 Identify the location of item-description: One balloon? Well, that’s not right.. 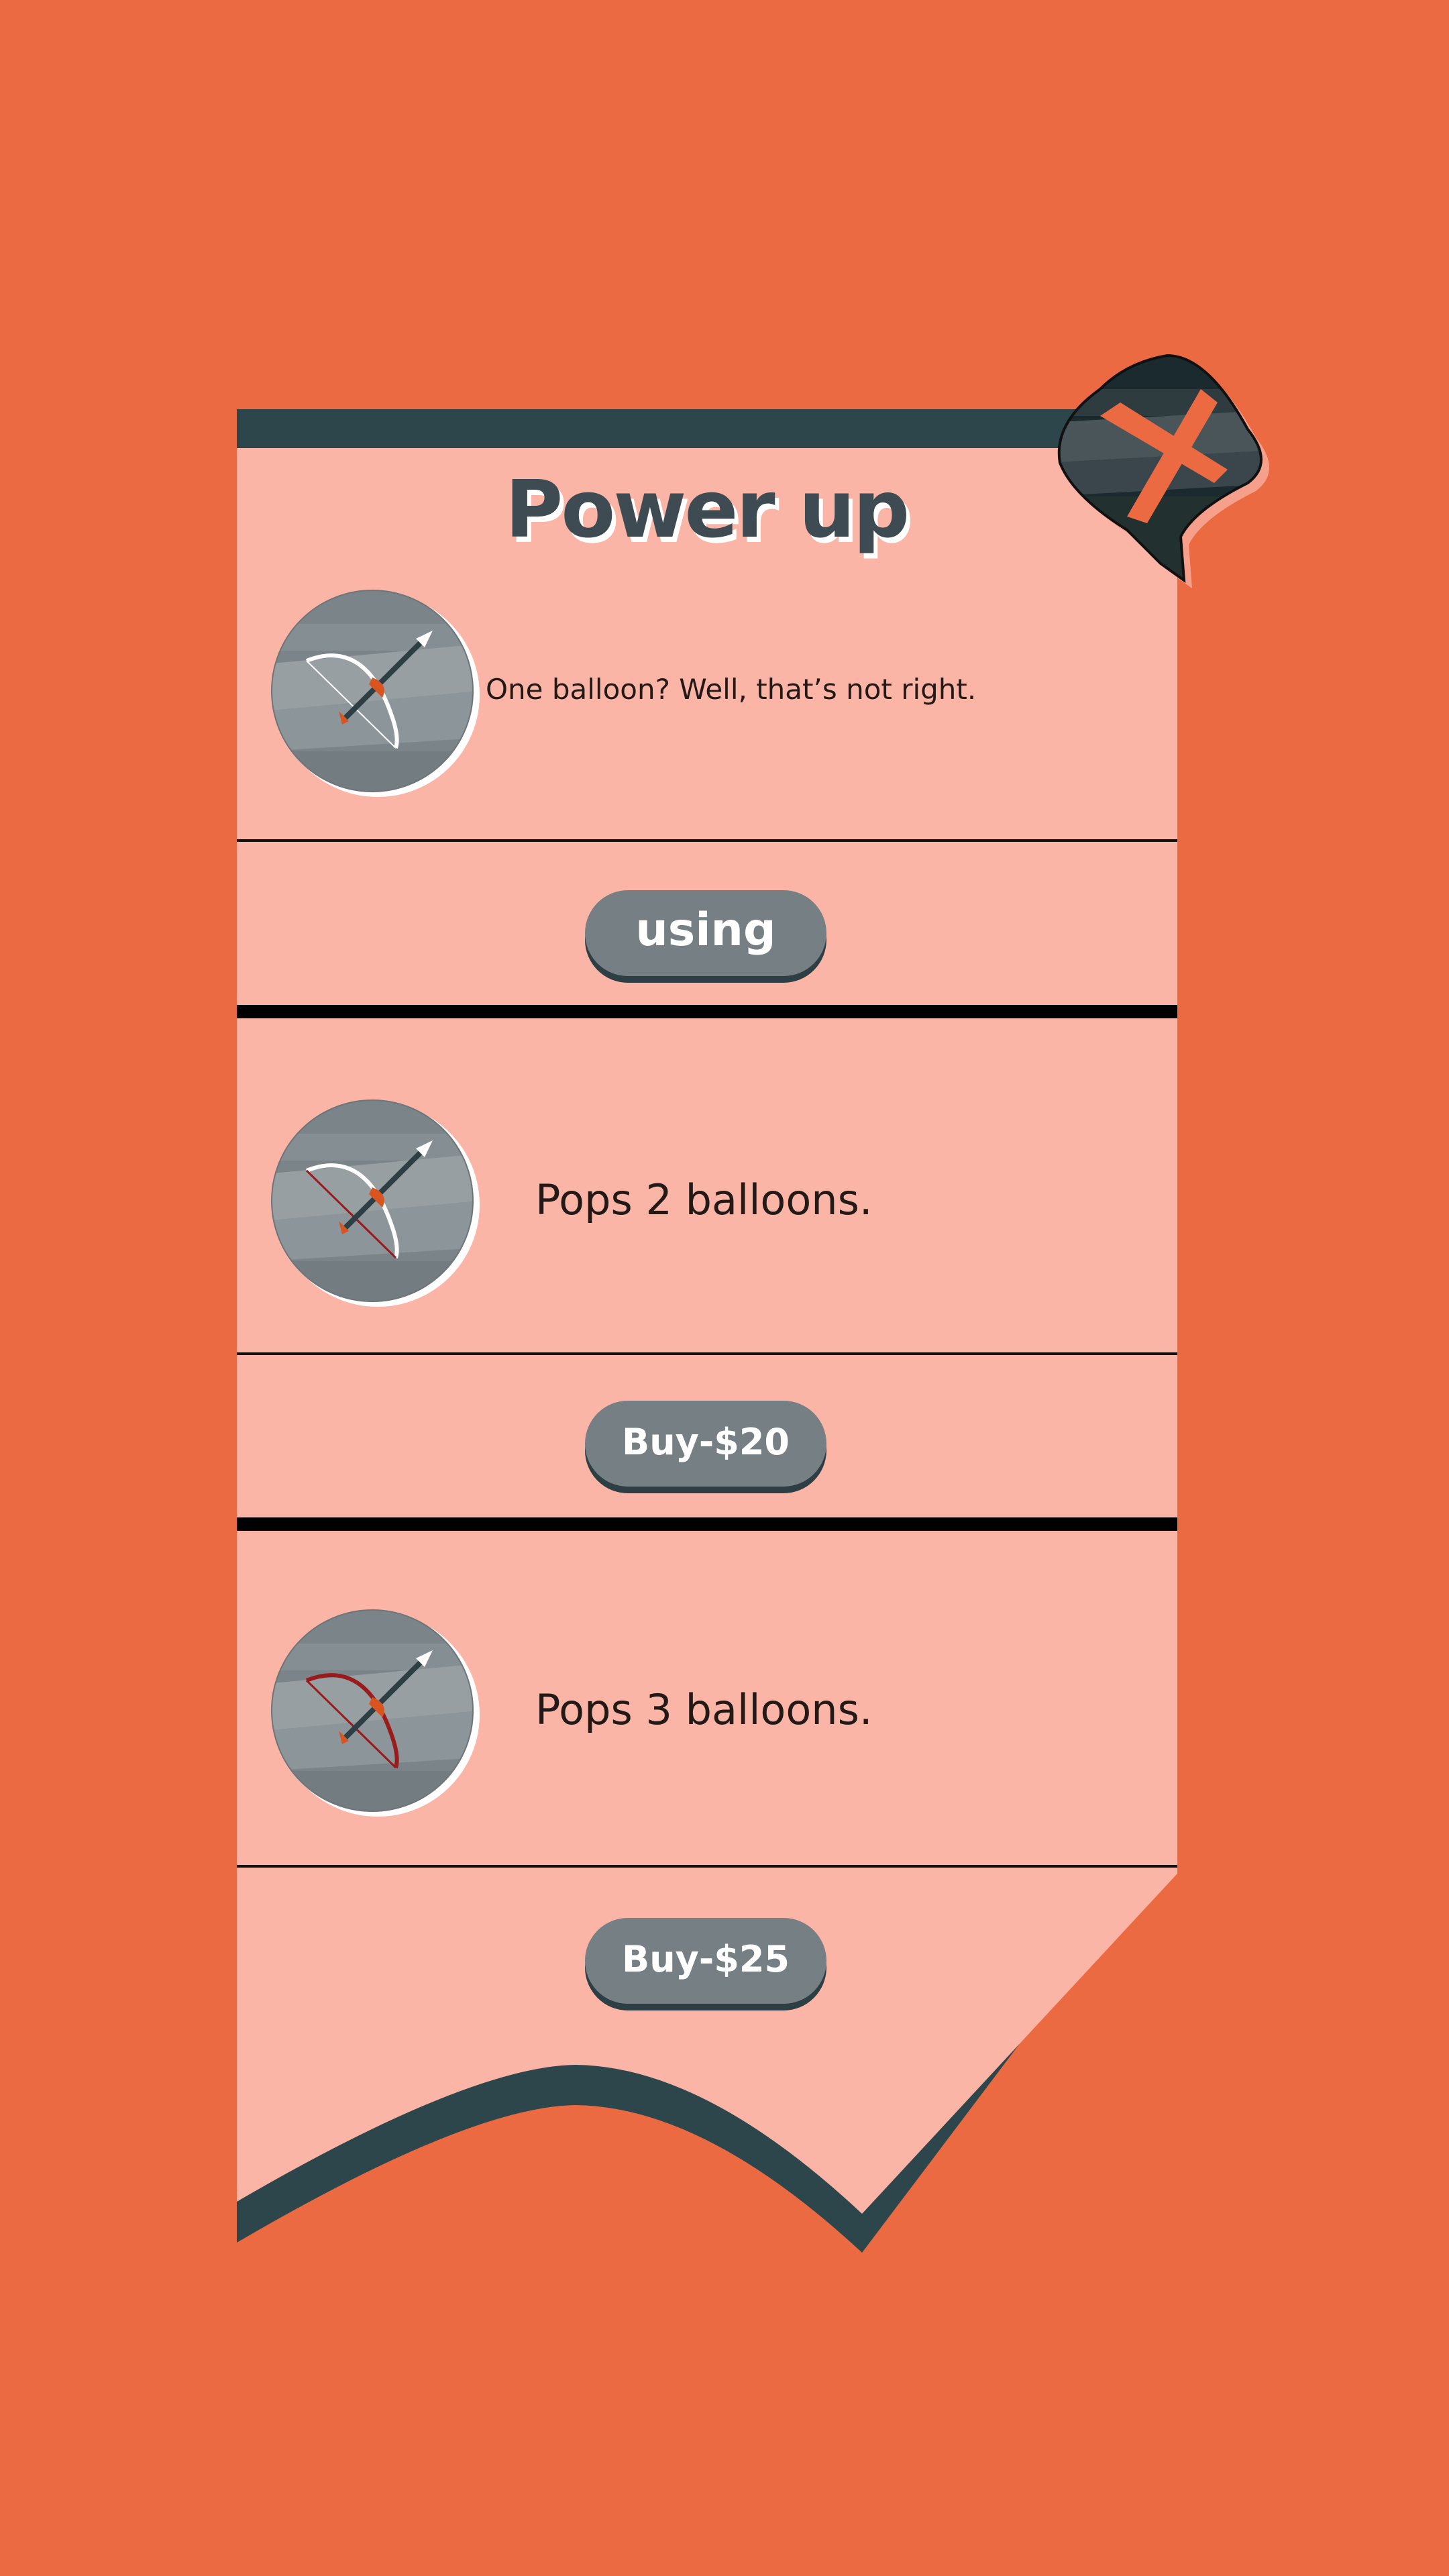
(731, 689).